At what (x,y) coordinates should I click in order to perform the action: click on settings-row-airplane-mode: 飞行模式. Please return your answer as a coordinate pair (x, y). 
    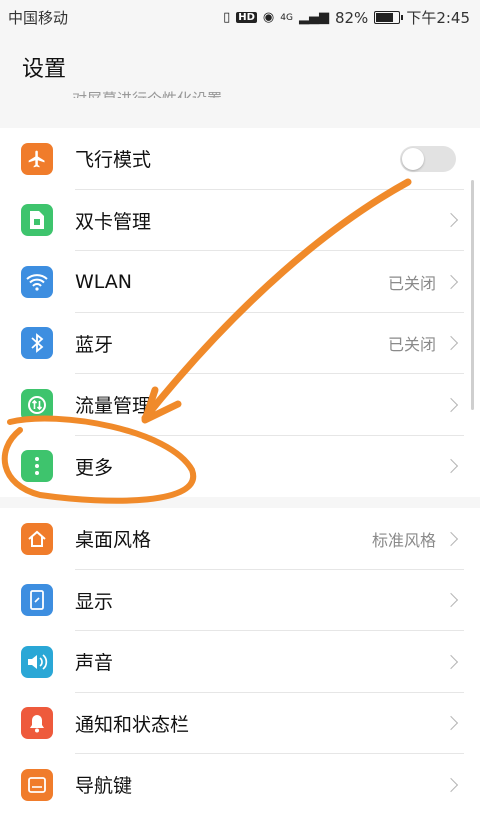
    Looking at the image, I should click on (240, 159).